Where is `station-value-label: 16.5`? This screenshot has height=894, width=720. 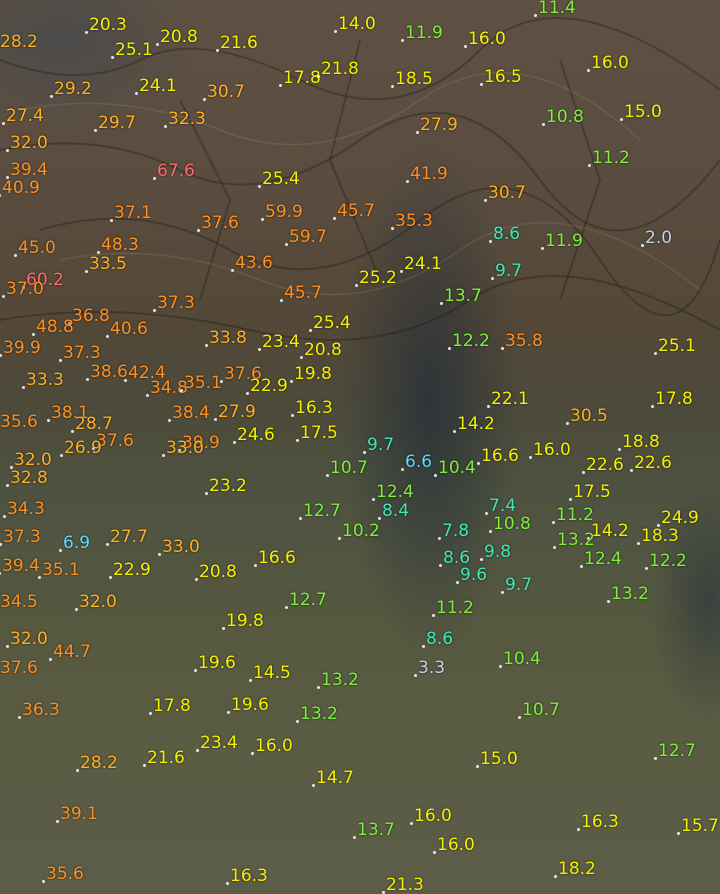
station-value-label: 16.5 is located at coordinates (503, 77).